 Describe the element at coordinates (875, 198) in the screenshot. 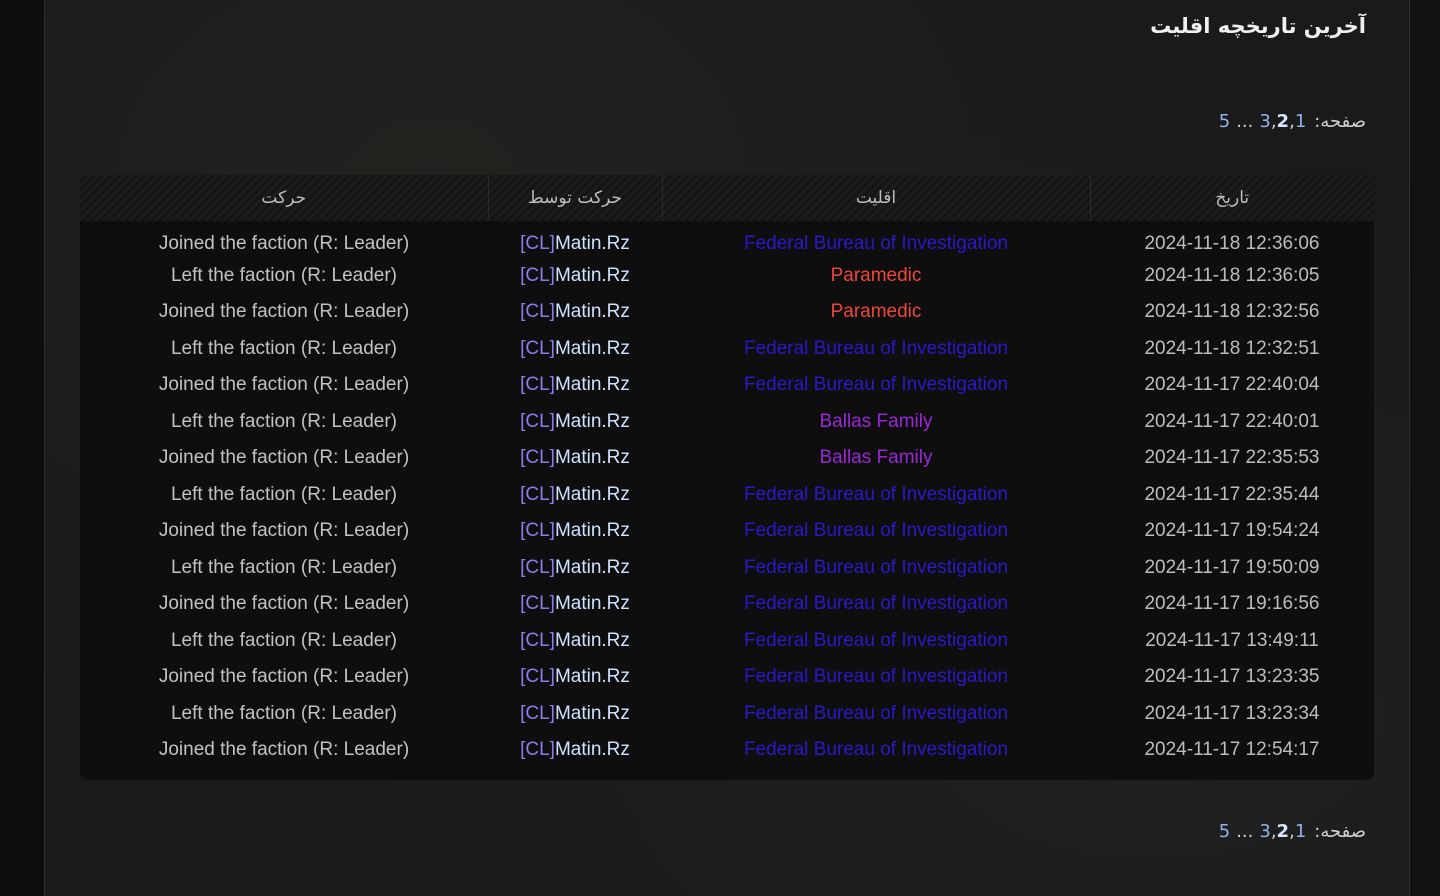

I see `header-faction: اقلیت` at that location.